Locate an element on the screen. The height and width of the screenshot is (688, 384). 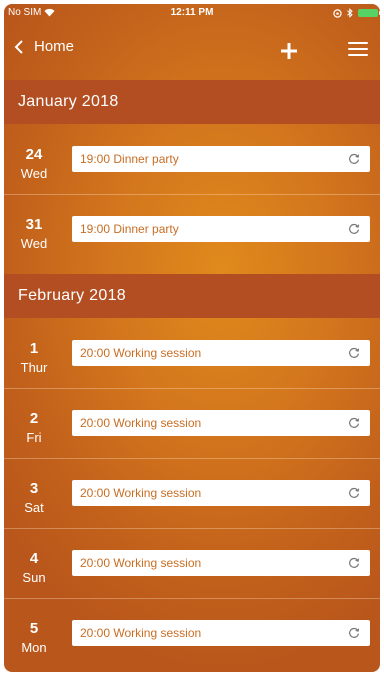
month-label: February 2018 is located at coordinates (72, 295).